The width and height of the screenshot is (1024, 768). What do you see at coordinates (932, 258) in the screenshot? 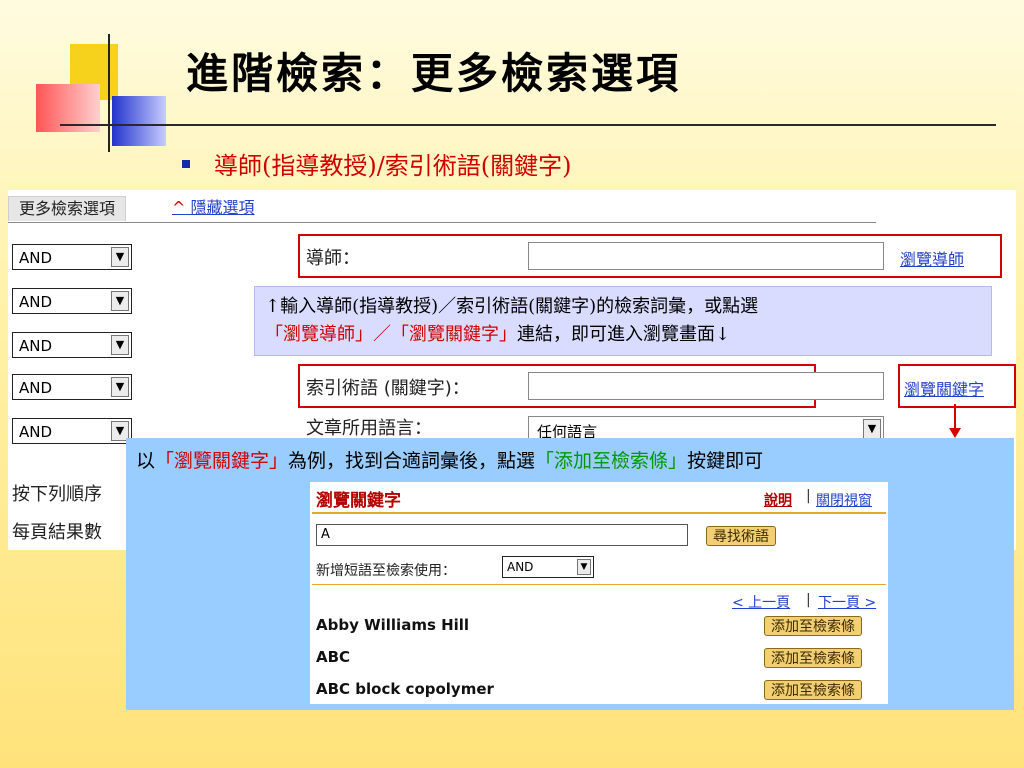
I see `browse-advisor-link: 瀏覽導師` at bounding box center [932, 258].